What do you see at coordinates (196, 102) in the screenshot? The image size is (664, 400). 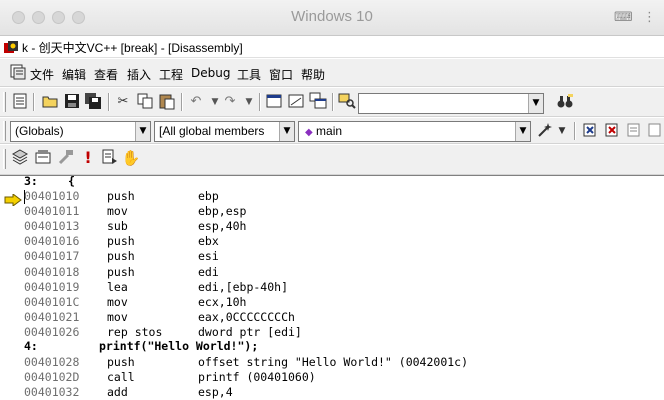 I see `undo-icon: ↶` at bounding box center [196, 102].